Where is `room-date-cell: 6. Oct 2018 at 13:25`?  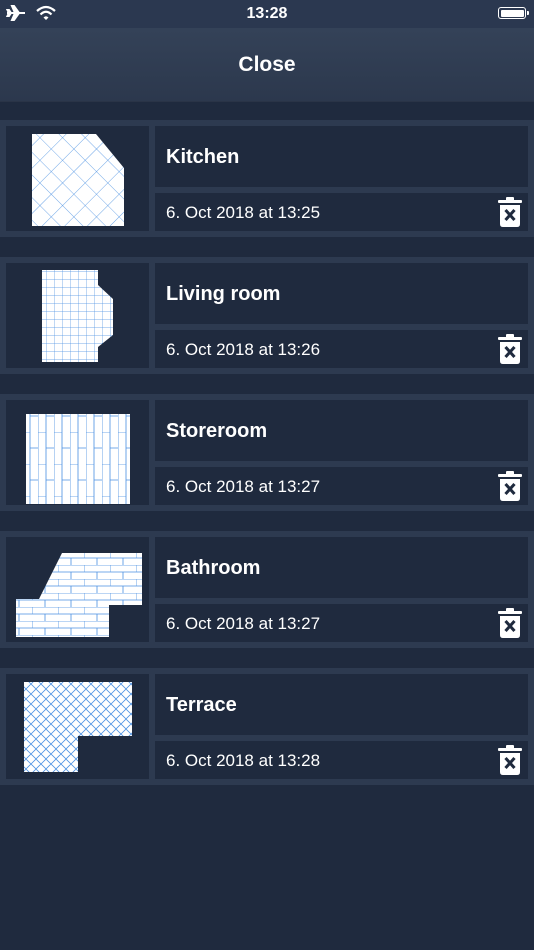 room-date-cell: 6. Oct 2018 at 13:25 is located at coordinates (341, 212).